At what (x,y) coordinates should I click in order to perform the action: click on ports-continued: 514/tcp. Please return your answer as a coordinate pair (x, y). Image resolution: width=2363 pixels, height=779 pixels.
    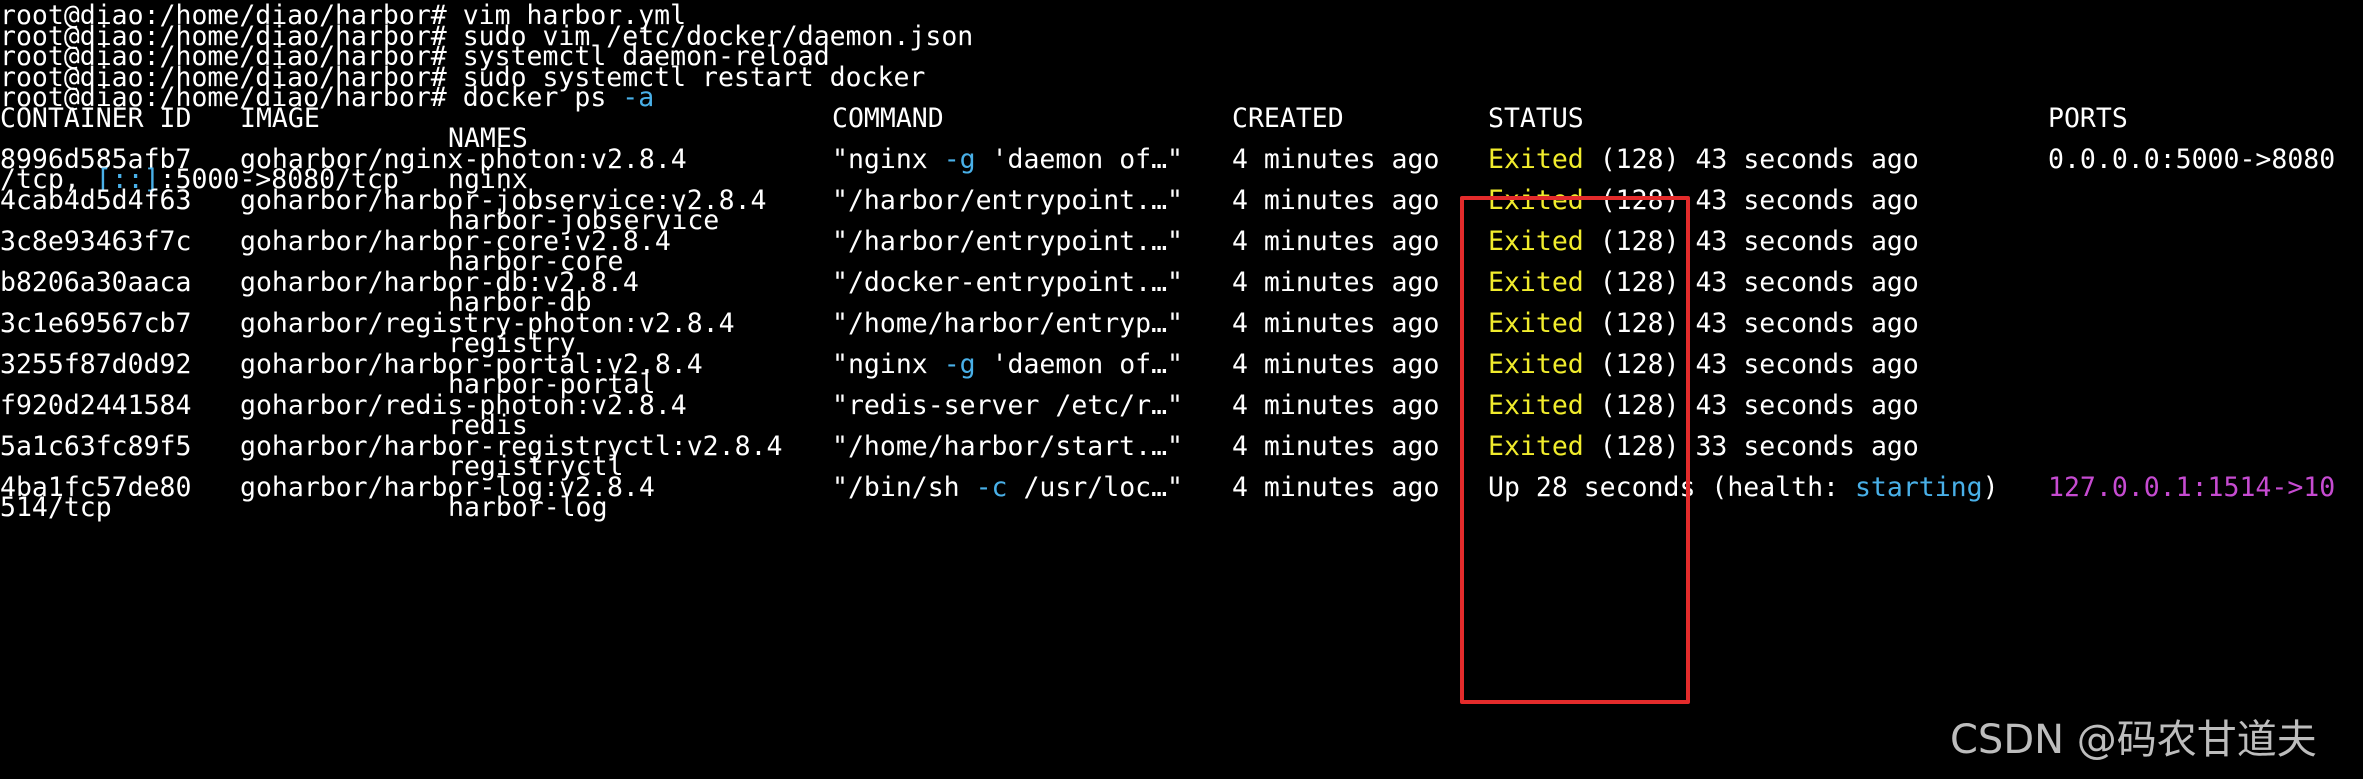
    Looking at the image, I should click on (56, 507).